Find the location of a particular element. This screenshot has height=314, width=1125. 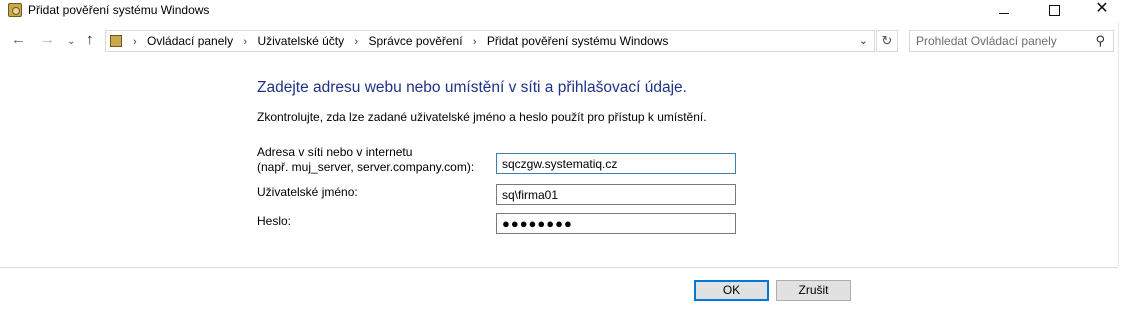

forward-arrow-icon: → is located at coordinates (47, 40).